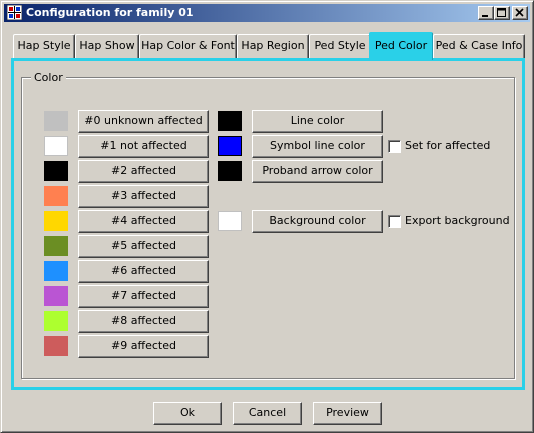  What do you see at coordinates (230, 221) in the screenshot?
I see `background-color-swatch` at bounding box center [230, 221].